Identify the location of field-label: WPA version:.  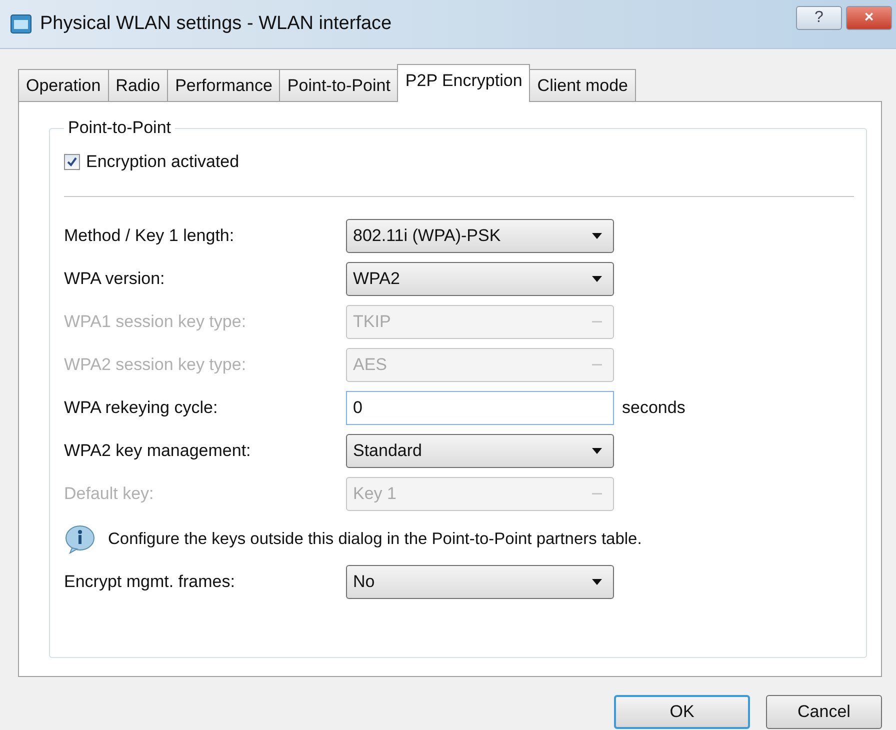
(115, 279).